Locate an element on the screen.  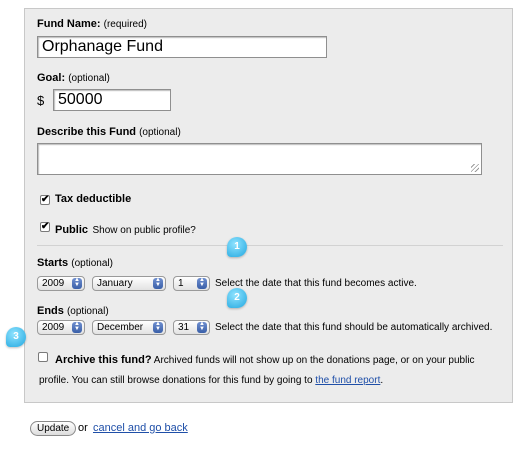
description-label: Describe this Fund (optional) is located at coordinates (109, 132).